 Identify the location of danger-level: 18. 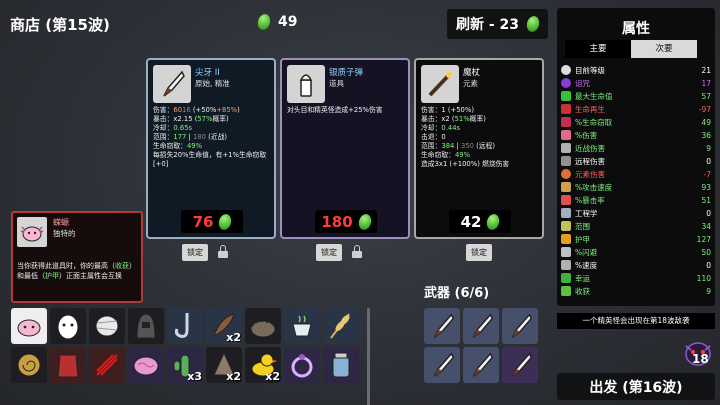
(700, 359).